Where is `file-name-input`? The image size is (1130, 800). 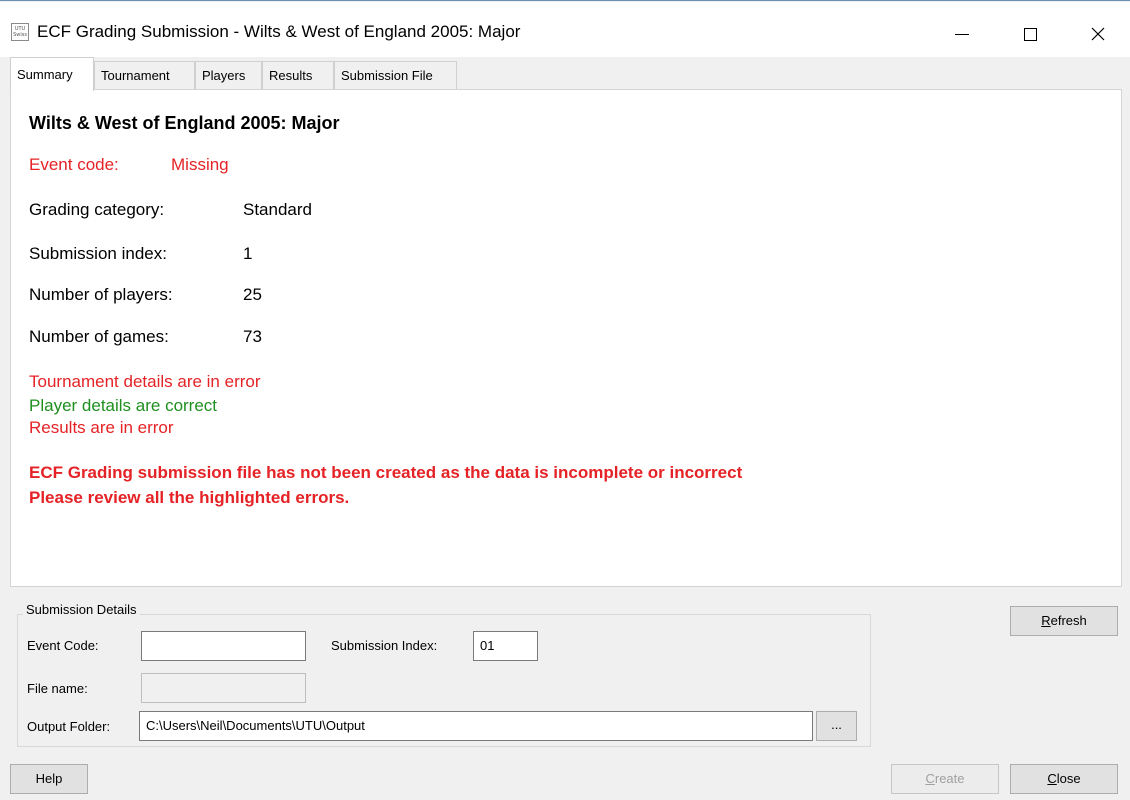
file-name-input is located at coordinates (223, 688).